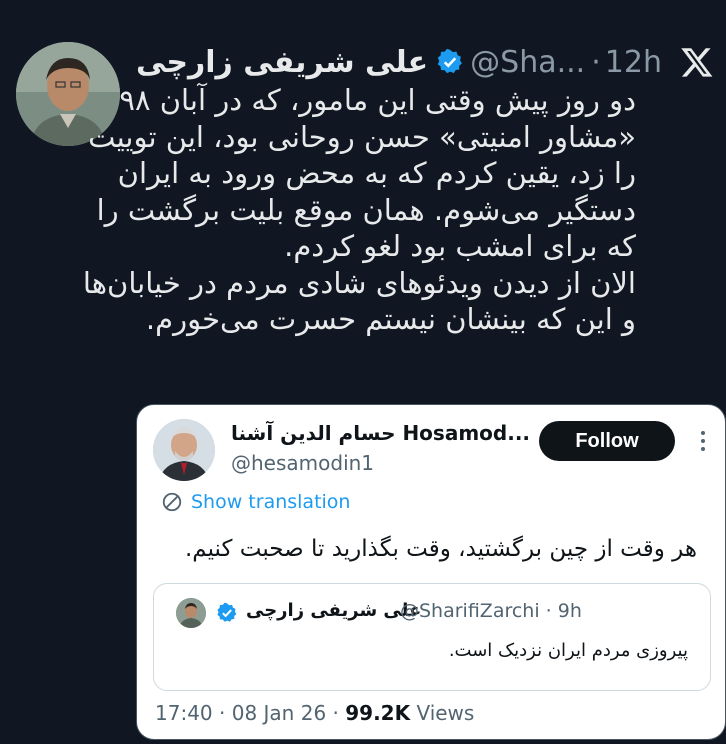  I want to click on tweet-header: علی شریفی زارچی @Sha... · 12h, so click(425, 62).